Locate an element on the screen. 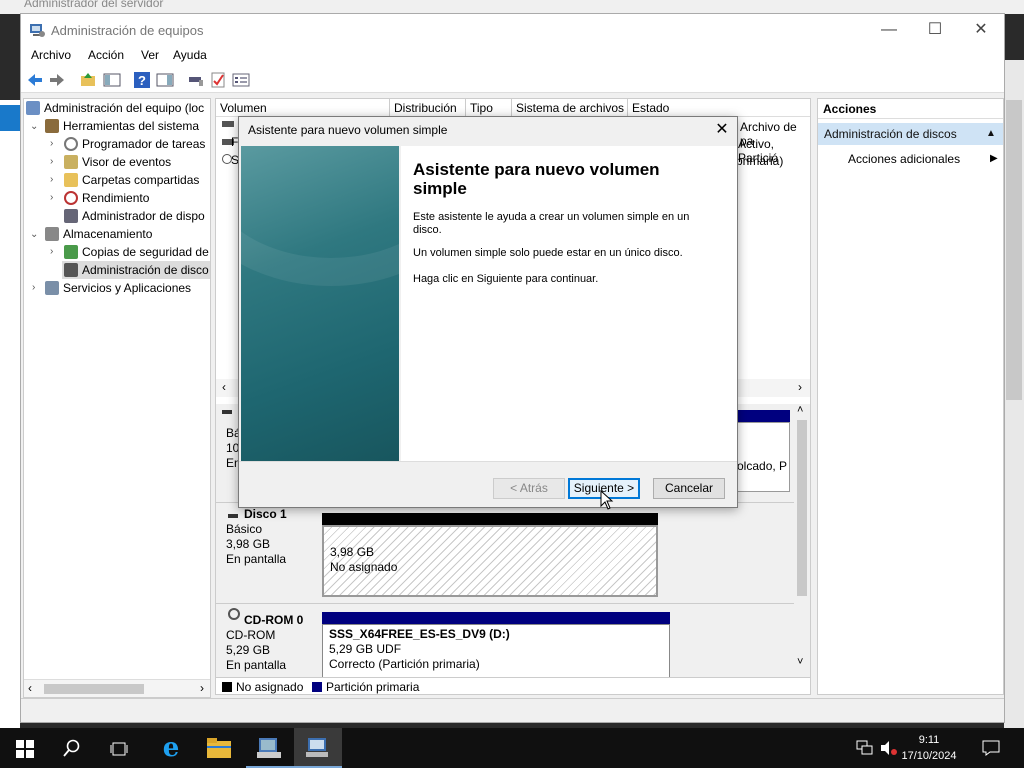 Image resolution: width=1024 pixels, height=768 pixels. column-header-status: Estado is located at coordinates (719, 108).